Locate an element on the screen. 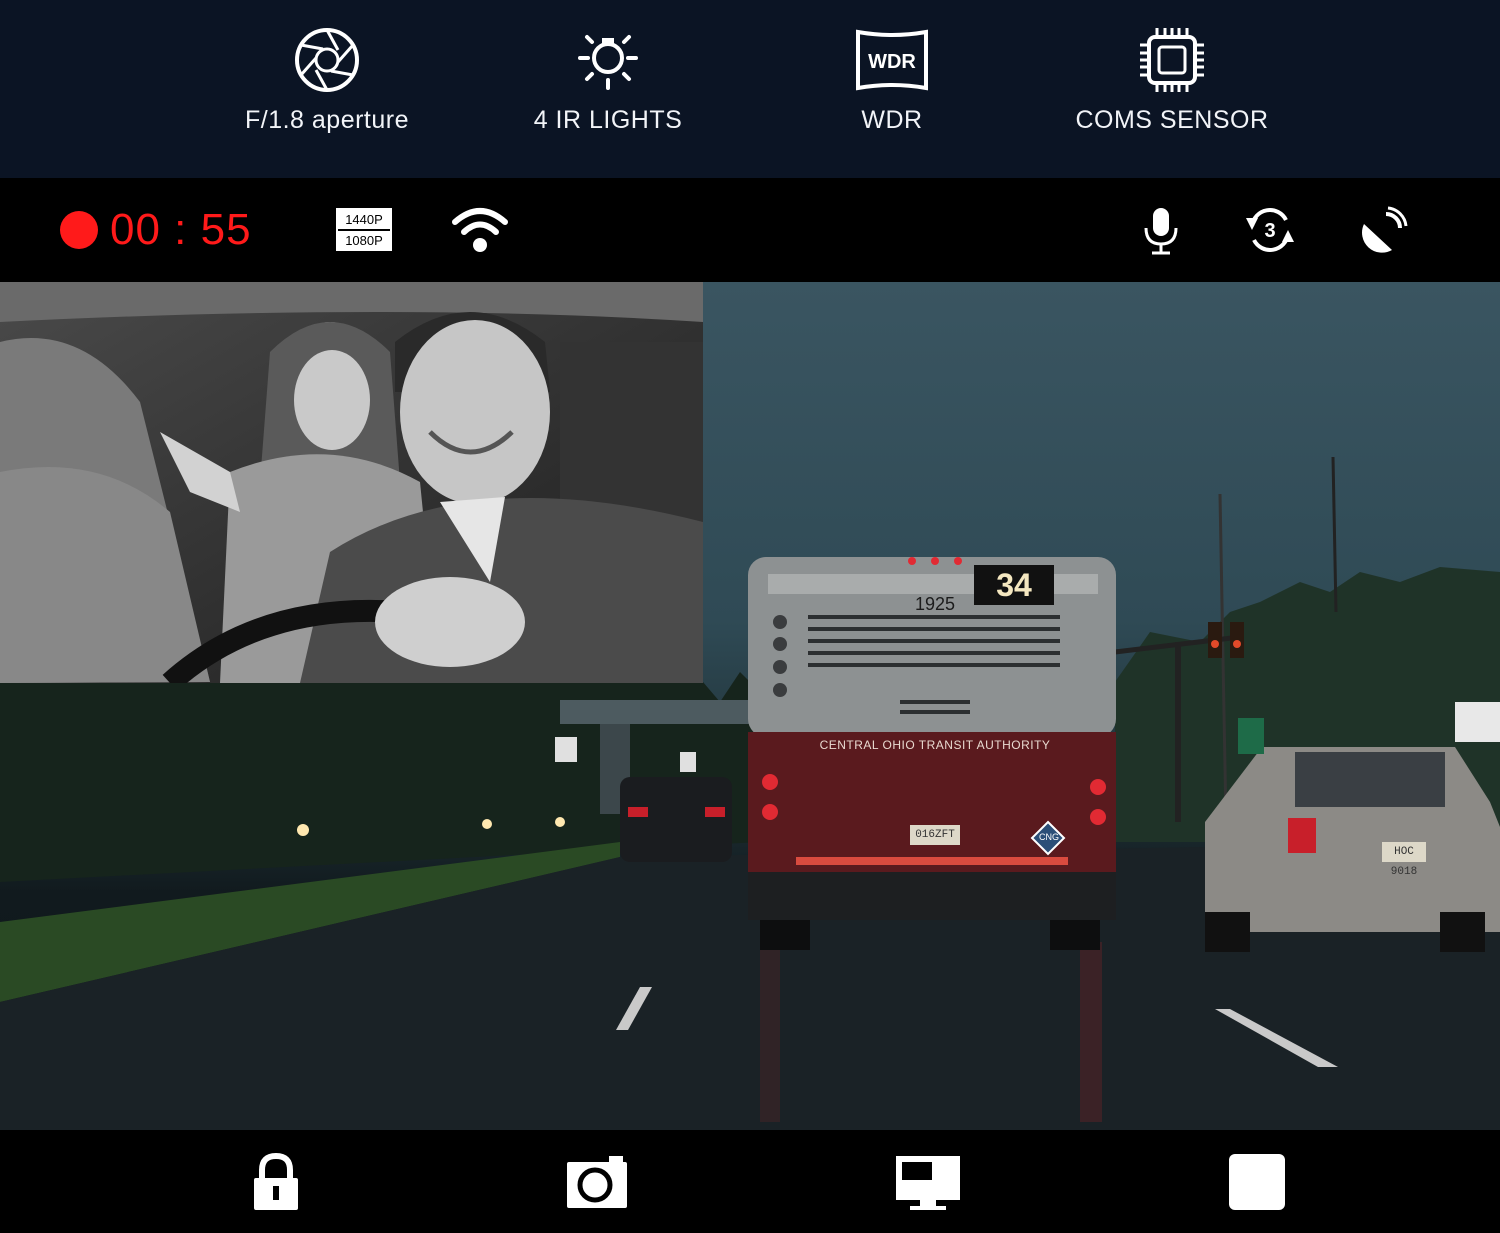 The width and height of the screenshot is (1500, 1233). wdr-icon: WDR is located at coordinates (892, 60).